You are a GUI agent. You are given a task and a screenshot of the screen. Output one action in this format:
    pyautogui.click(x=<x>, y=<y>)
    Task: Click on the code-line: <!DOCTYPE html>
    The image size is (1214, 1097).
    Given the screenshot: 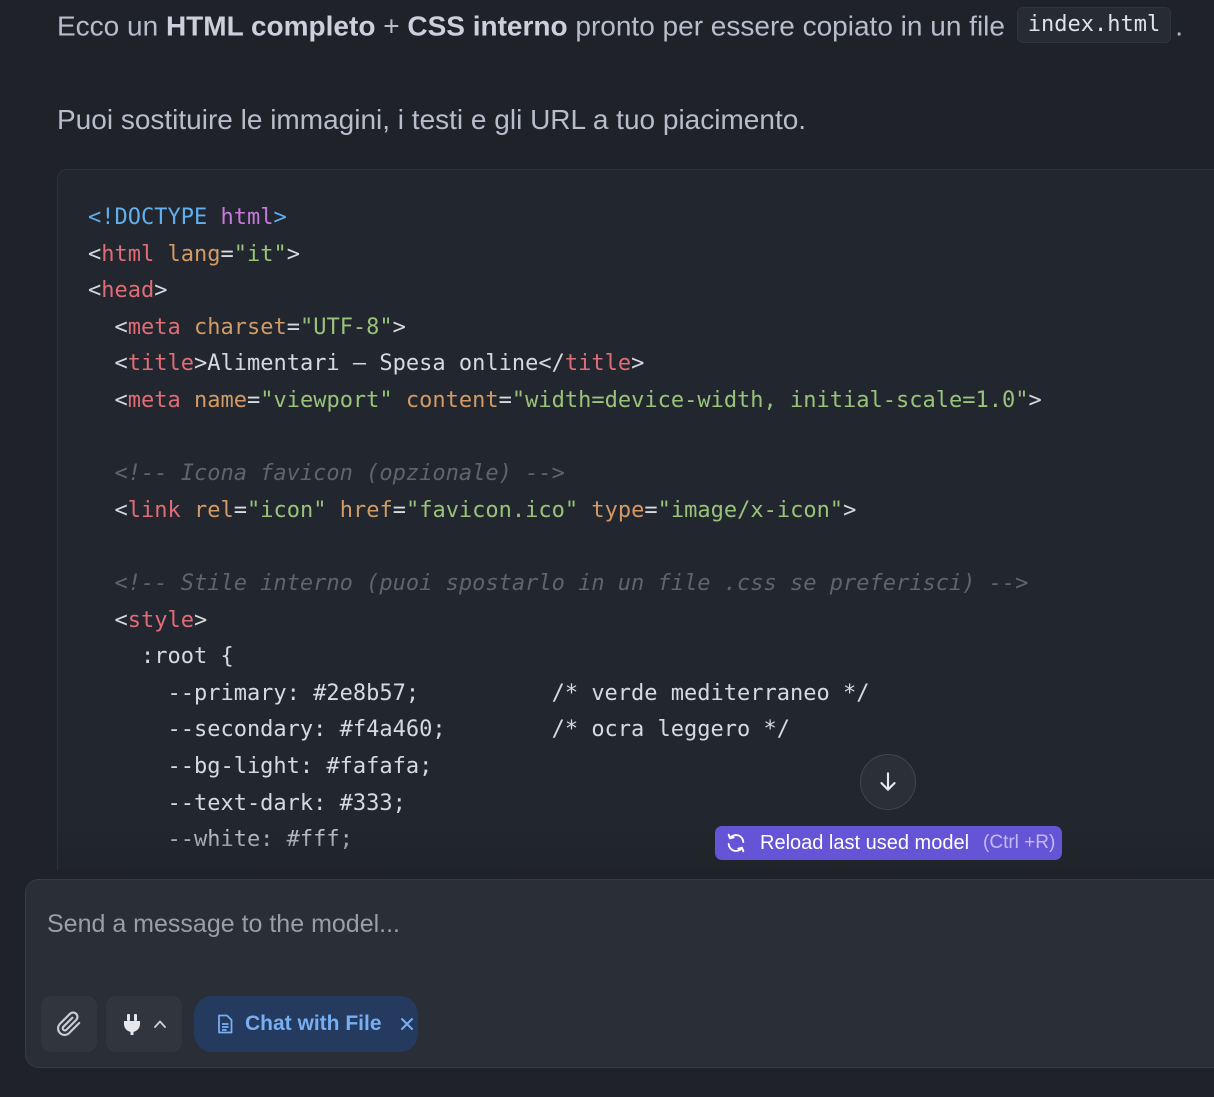 What is the action you would take?
    pyautogui.click(x=187, y=217)
    